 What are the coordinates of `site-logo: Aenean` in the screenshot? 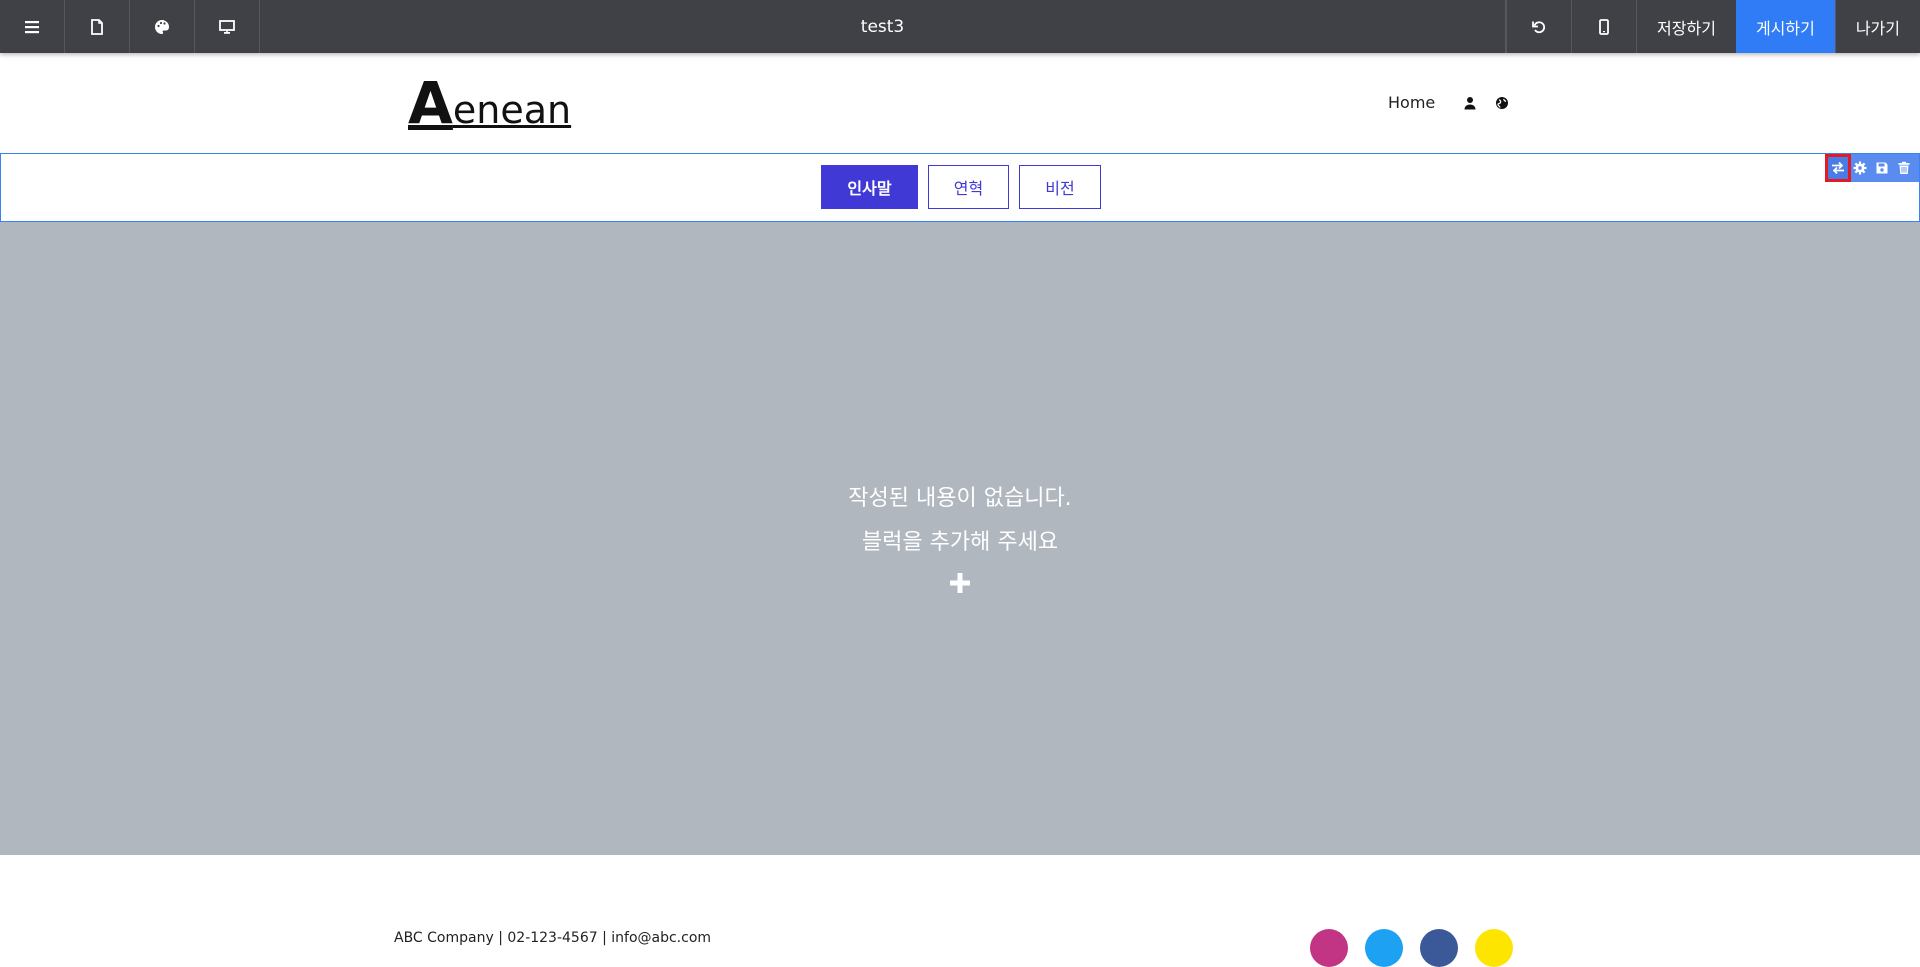 It's located at (490, 103).